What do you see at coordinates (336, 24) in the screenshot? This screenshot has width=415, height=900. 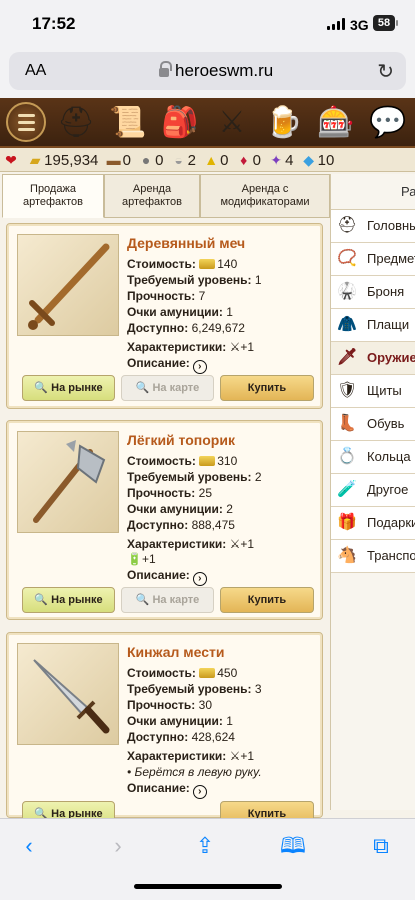 I see `signal-icon` at bounding box center [336, 24].